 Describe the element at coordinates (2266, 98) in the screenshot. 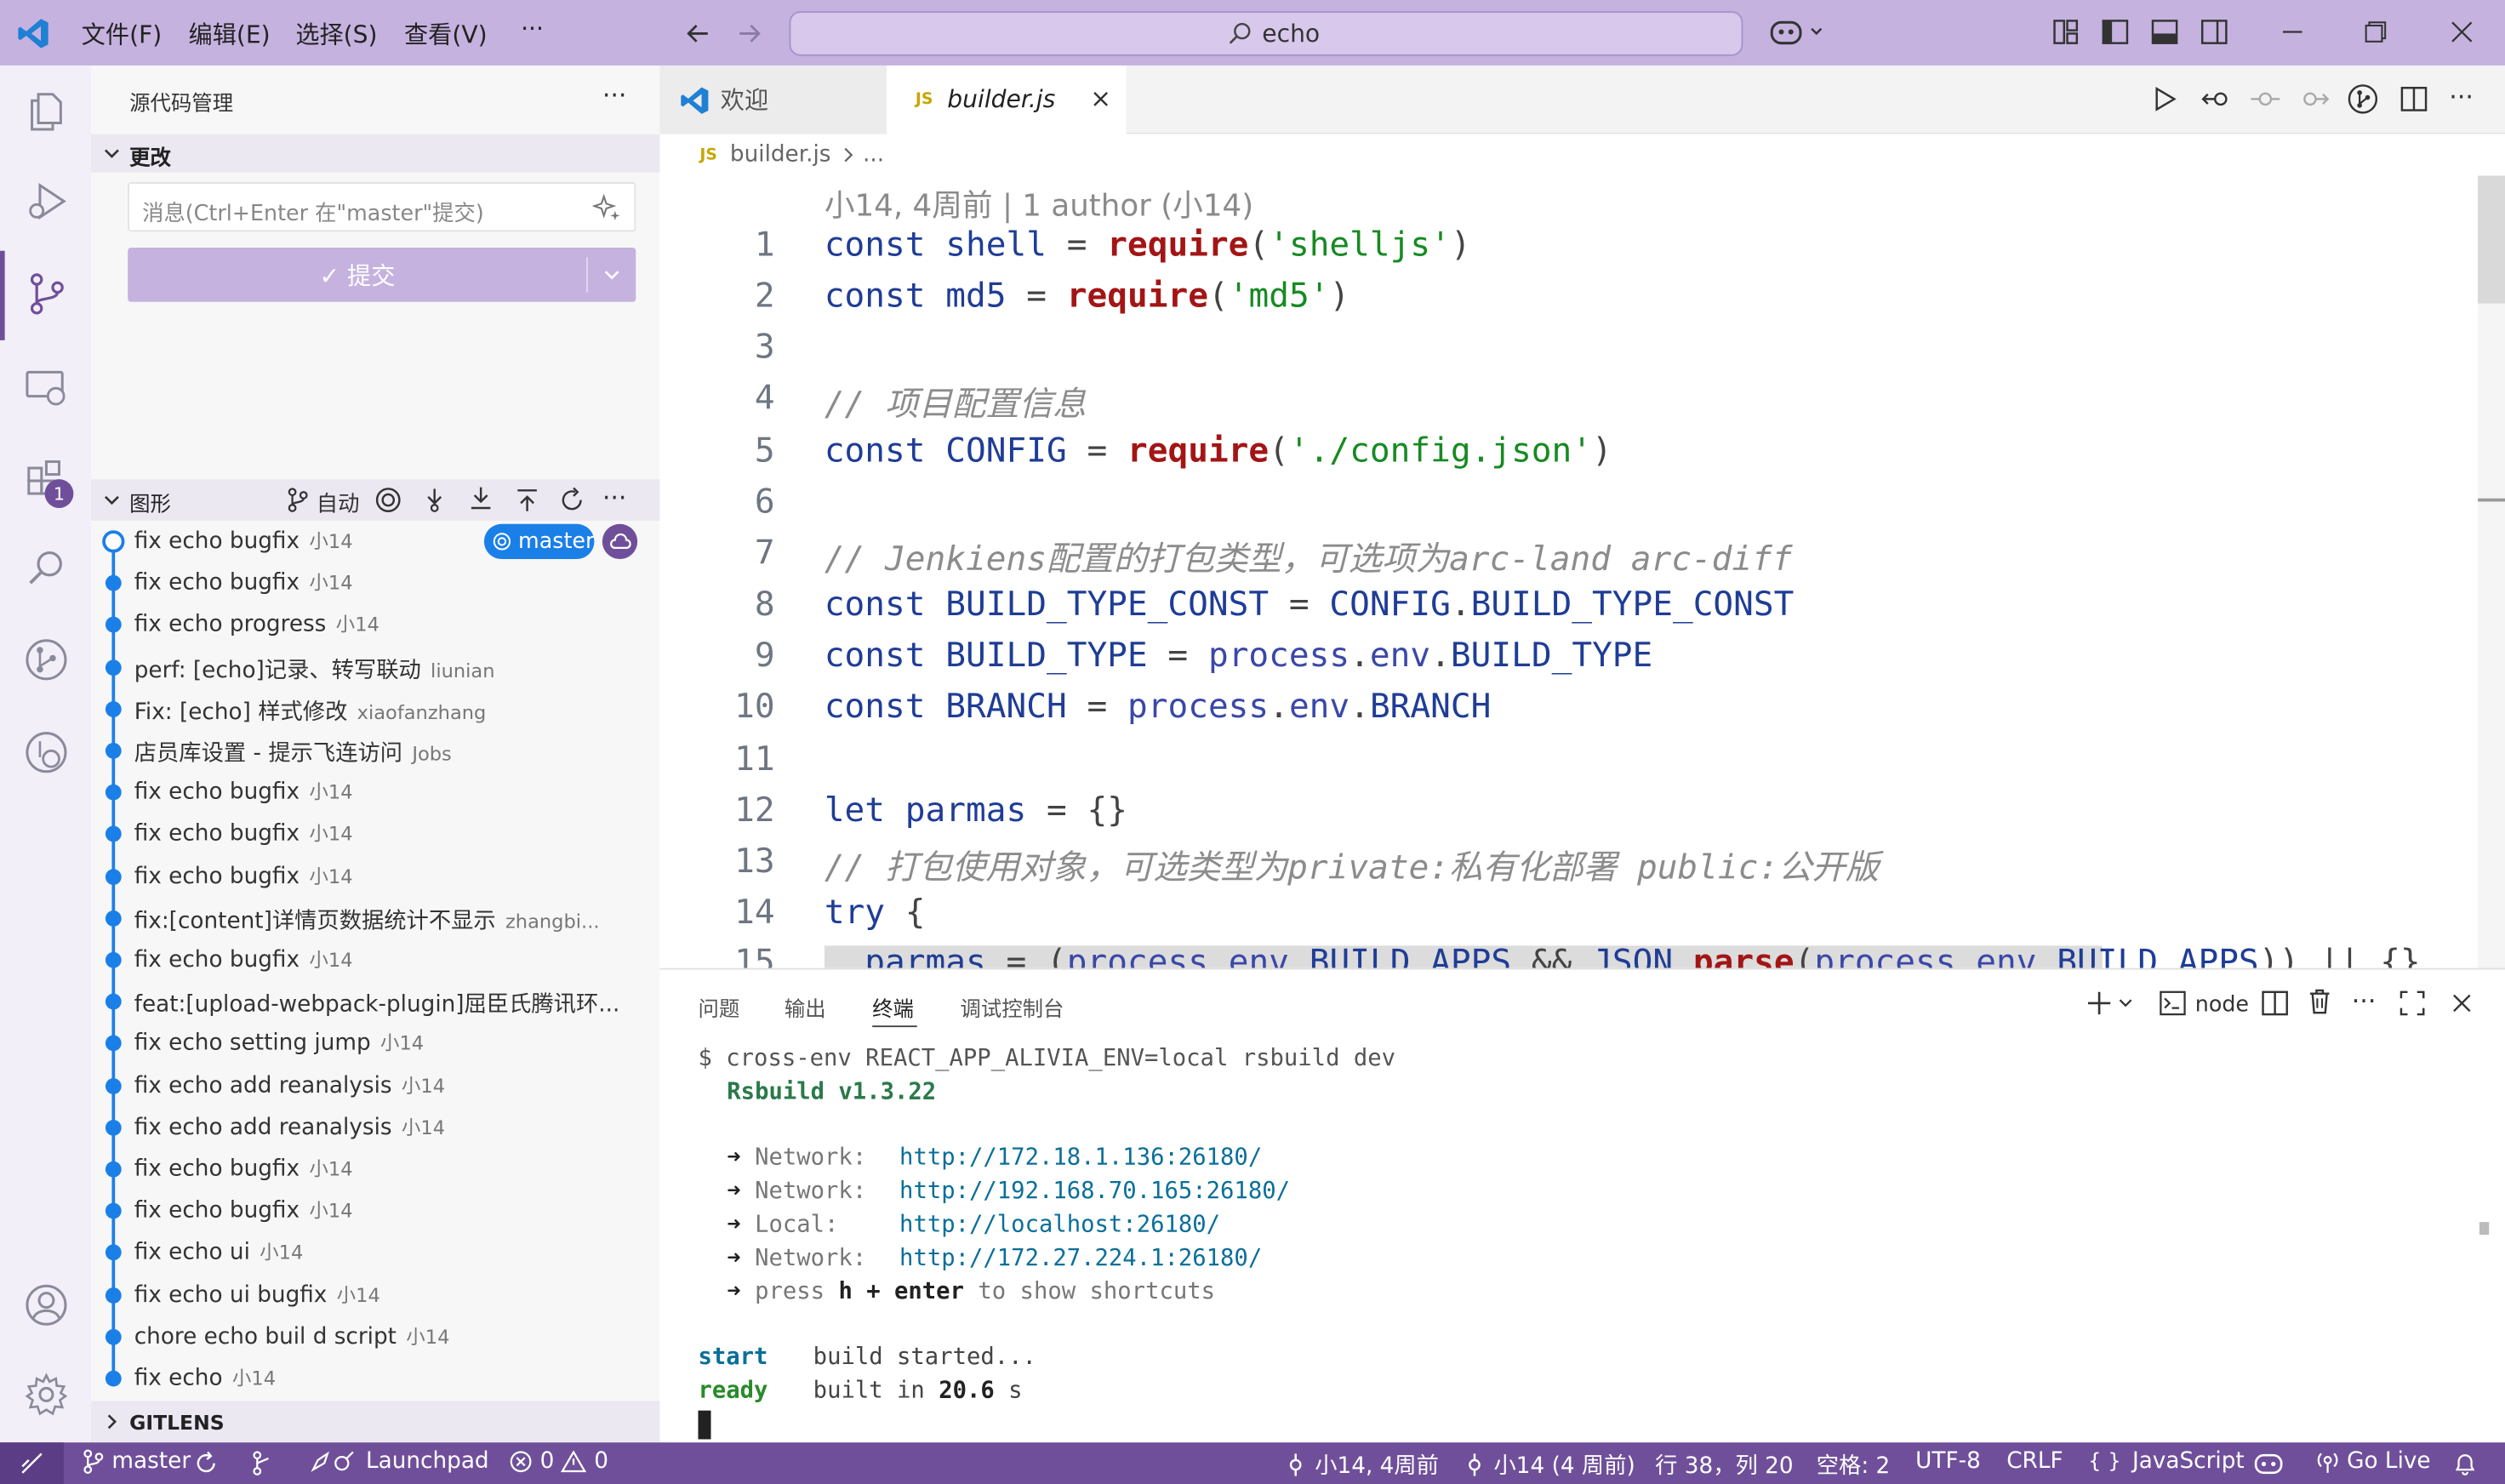

I see `previous-commit-icon` at that location.